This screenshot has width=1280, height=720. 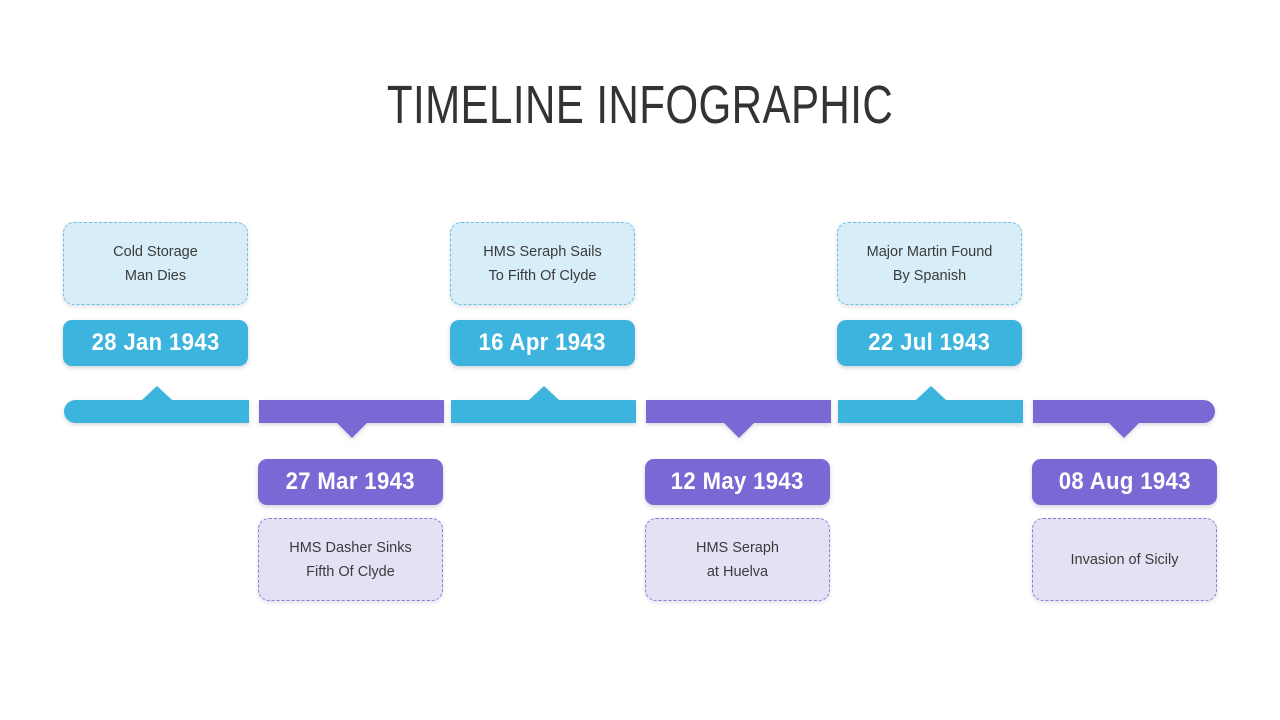 I want to click on event-content-text-2: HMS Dasher Sinks Fifth Of Clyde, so click(x=350, y=560).